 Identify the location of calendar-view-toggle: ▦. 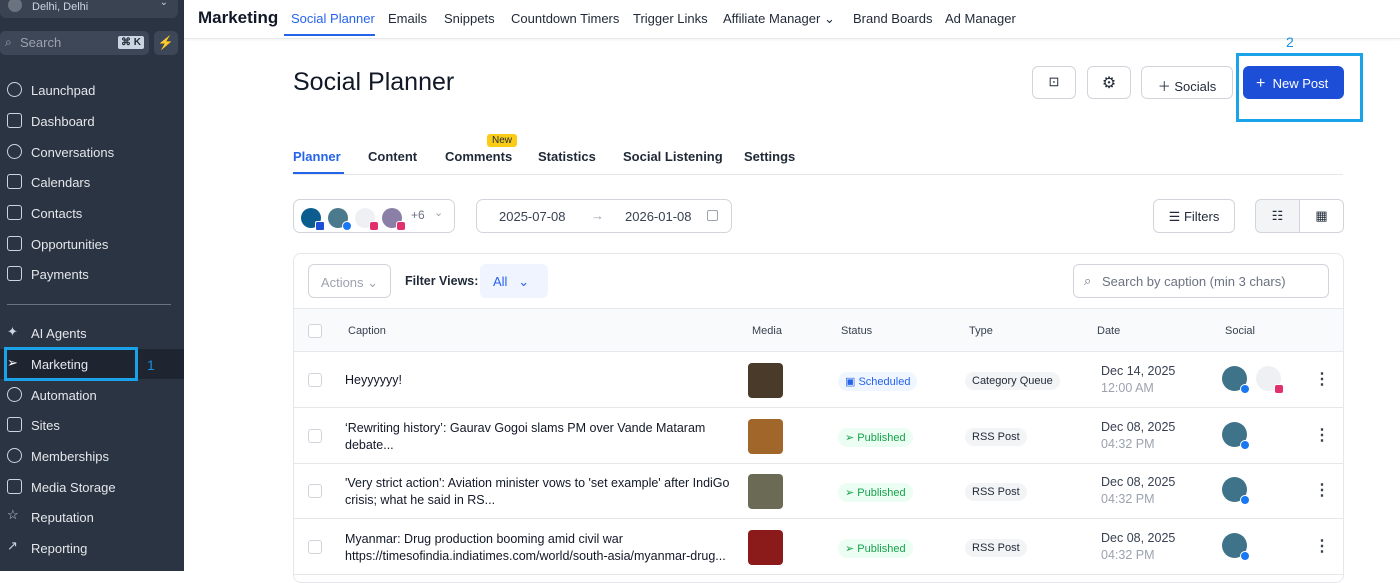
(1321, 216).